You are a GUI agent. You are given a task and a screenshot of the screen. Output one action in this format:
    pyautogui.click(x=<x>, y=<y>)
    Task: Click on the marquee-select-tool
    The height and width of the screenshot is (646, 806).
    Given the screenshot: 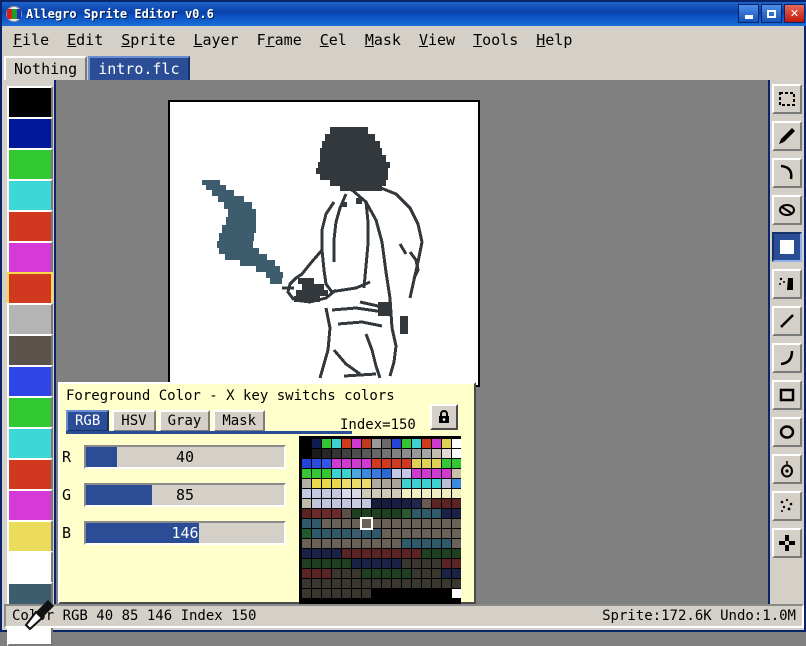 What is the action you would take?
    pyautogui.click(x=787, y=99)
    